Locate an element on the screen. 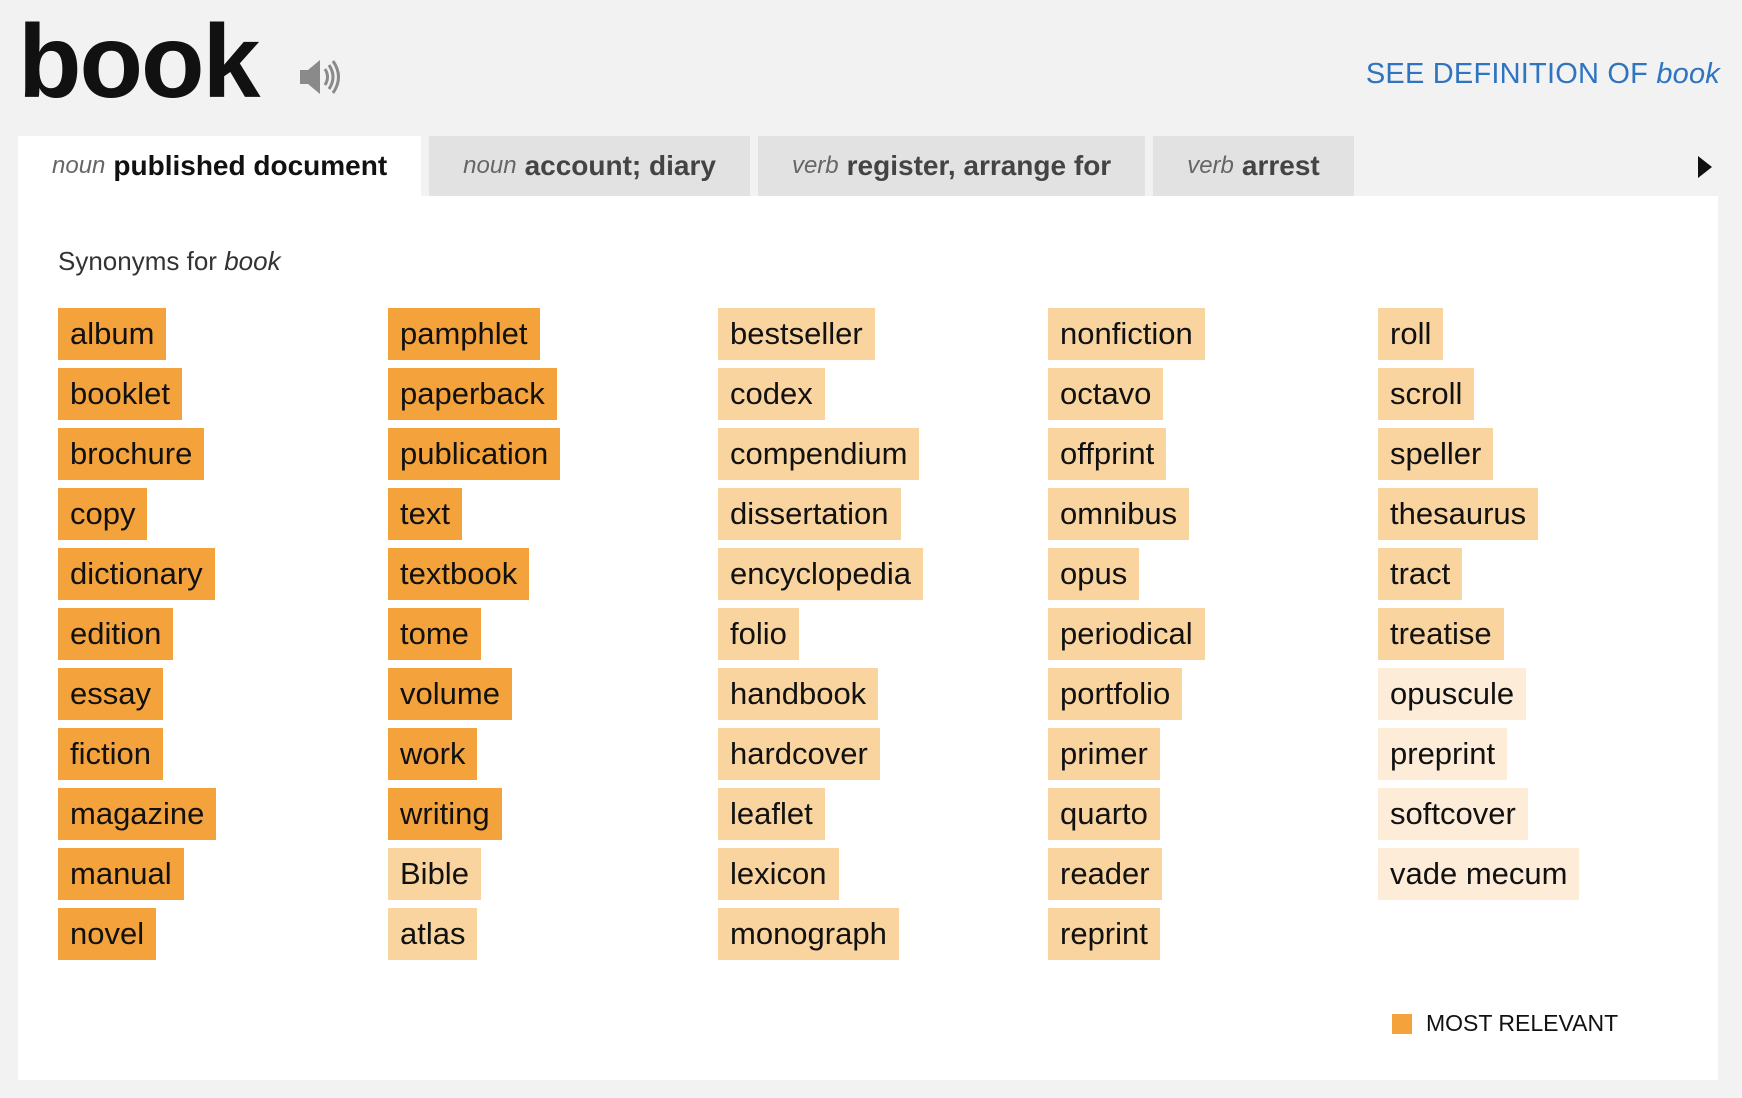 The width and height of the screenshot is (1742, 1098). synonym-link: leaflet is located at coordinates (771, 814).